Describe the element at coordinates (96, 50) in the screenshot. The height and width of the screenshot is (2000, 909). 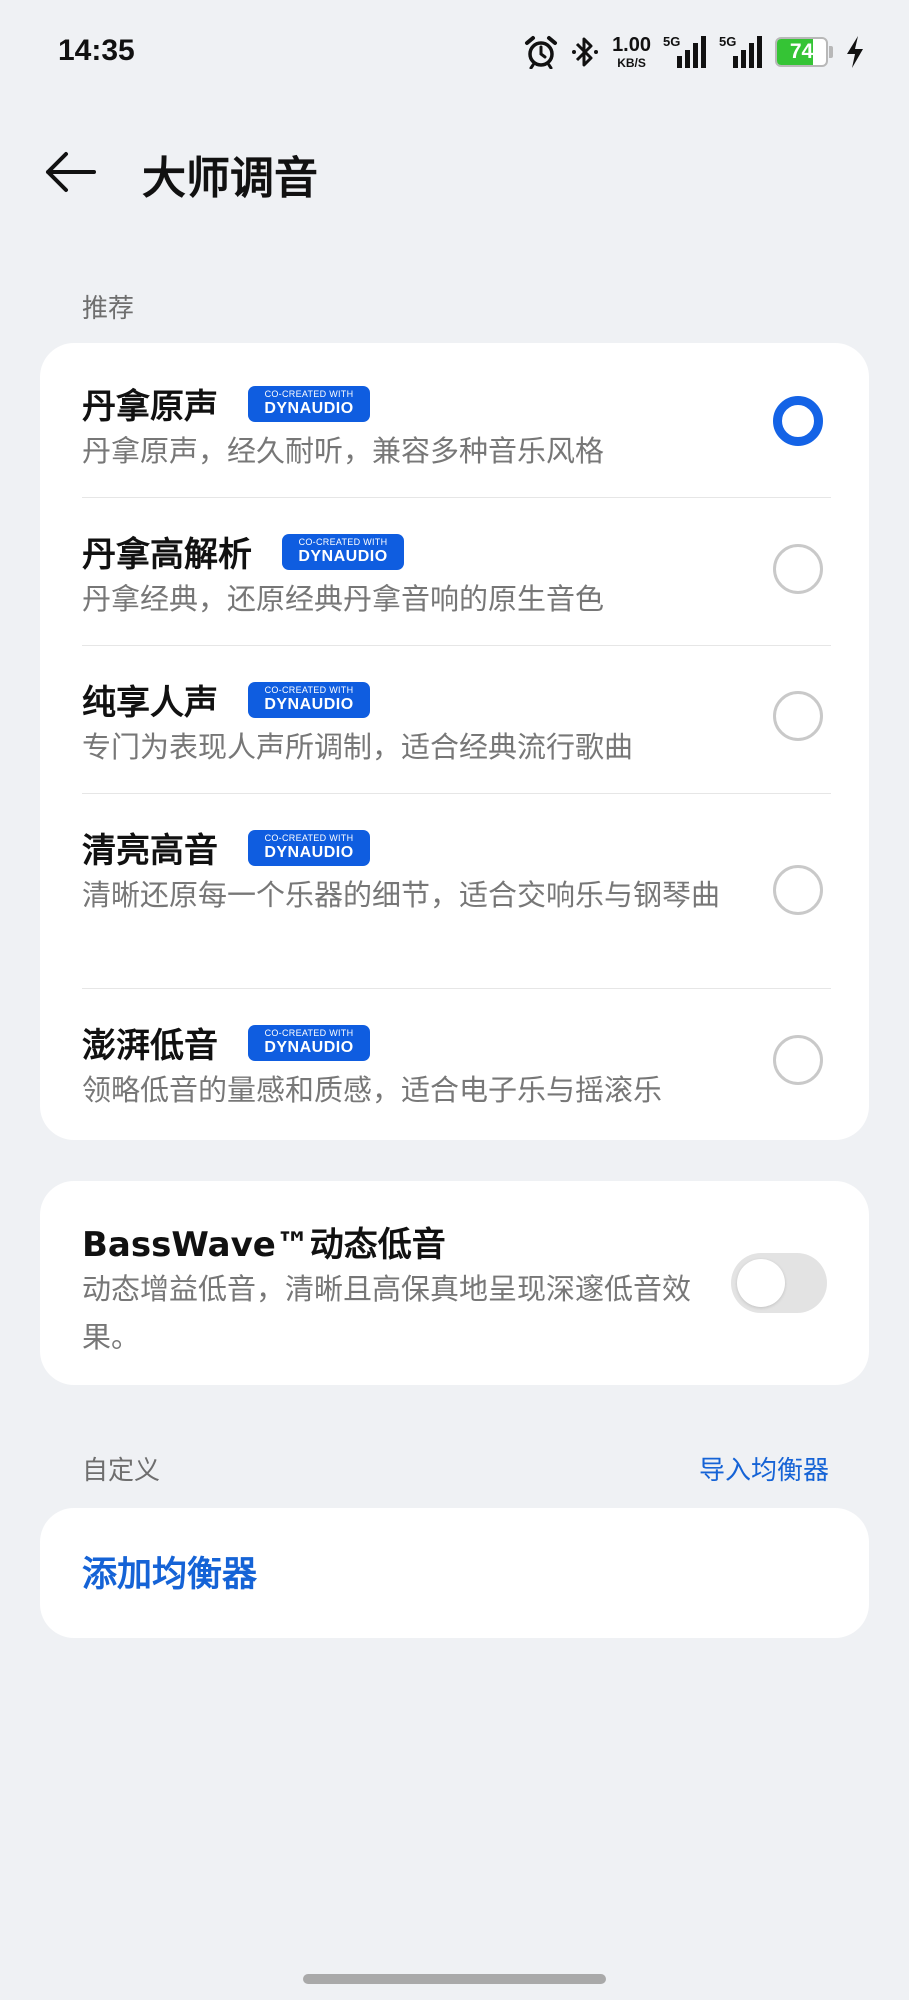
I see `status-time: 14:35` at that location.